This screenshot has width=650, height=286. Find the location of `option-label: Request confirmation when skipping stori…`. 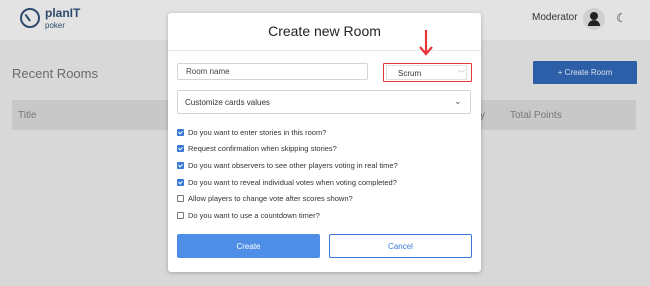

option-label: Request confirmation when skipping stori… is located at coordinates (262, 148).